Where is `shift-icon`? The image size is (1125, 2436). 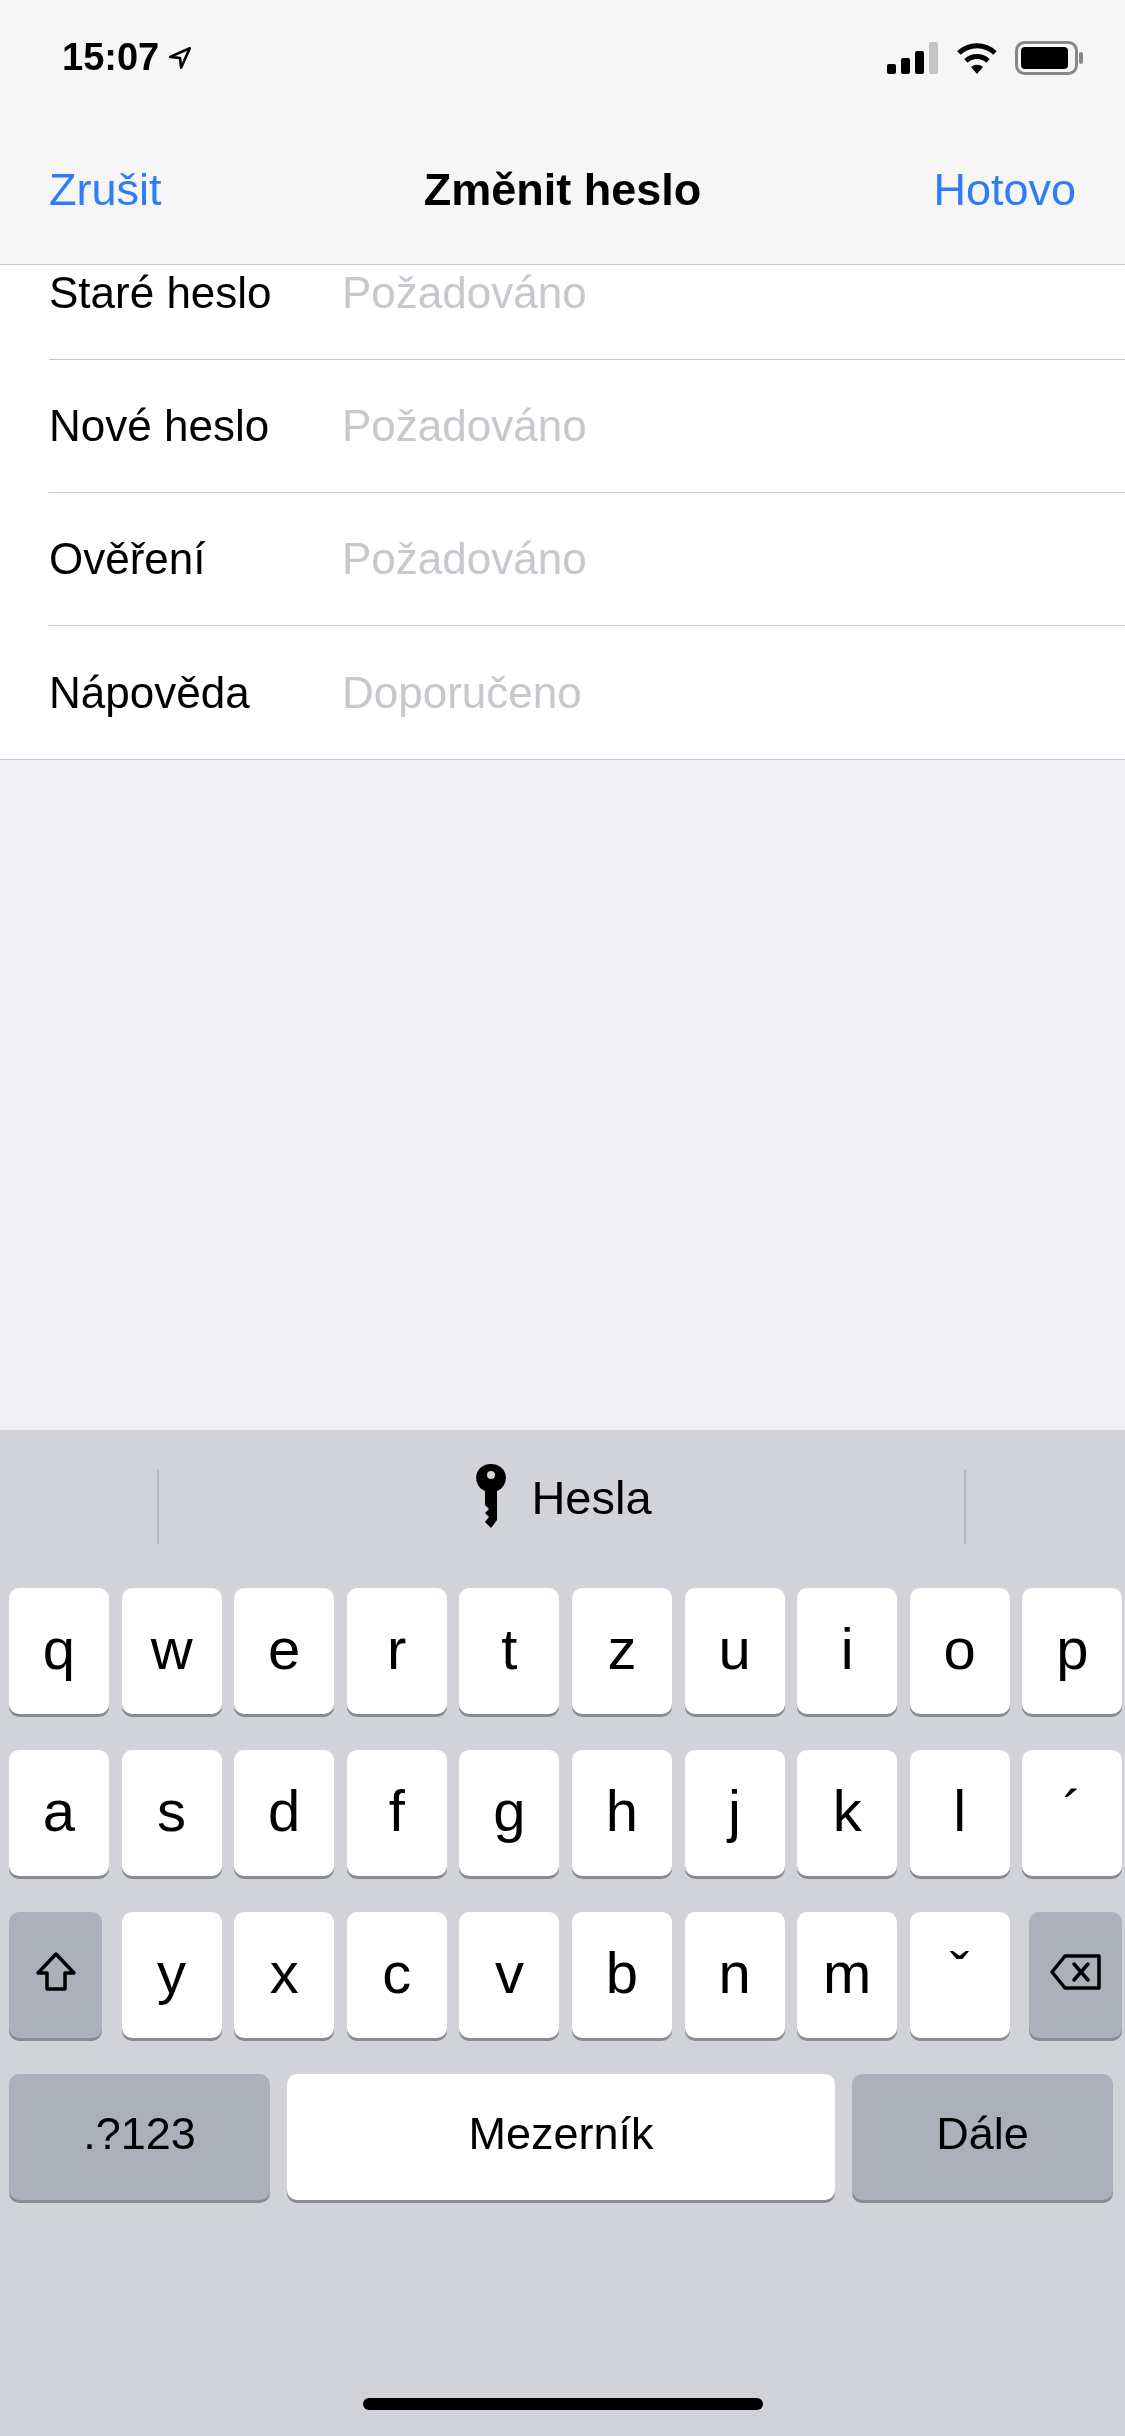
shift-icon is located at coordinates (55, 1972).